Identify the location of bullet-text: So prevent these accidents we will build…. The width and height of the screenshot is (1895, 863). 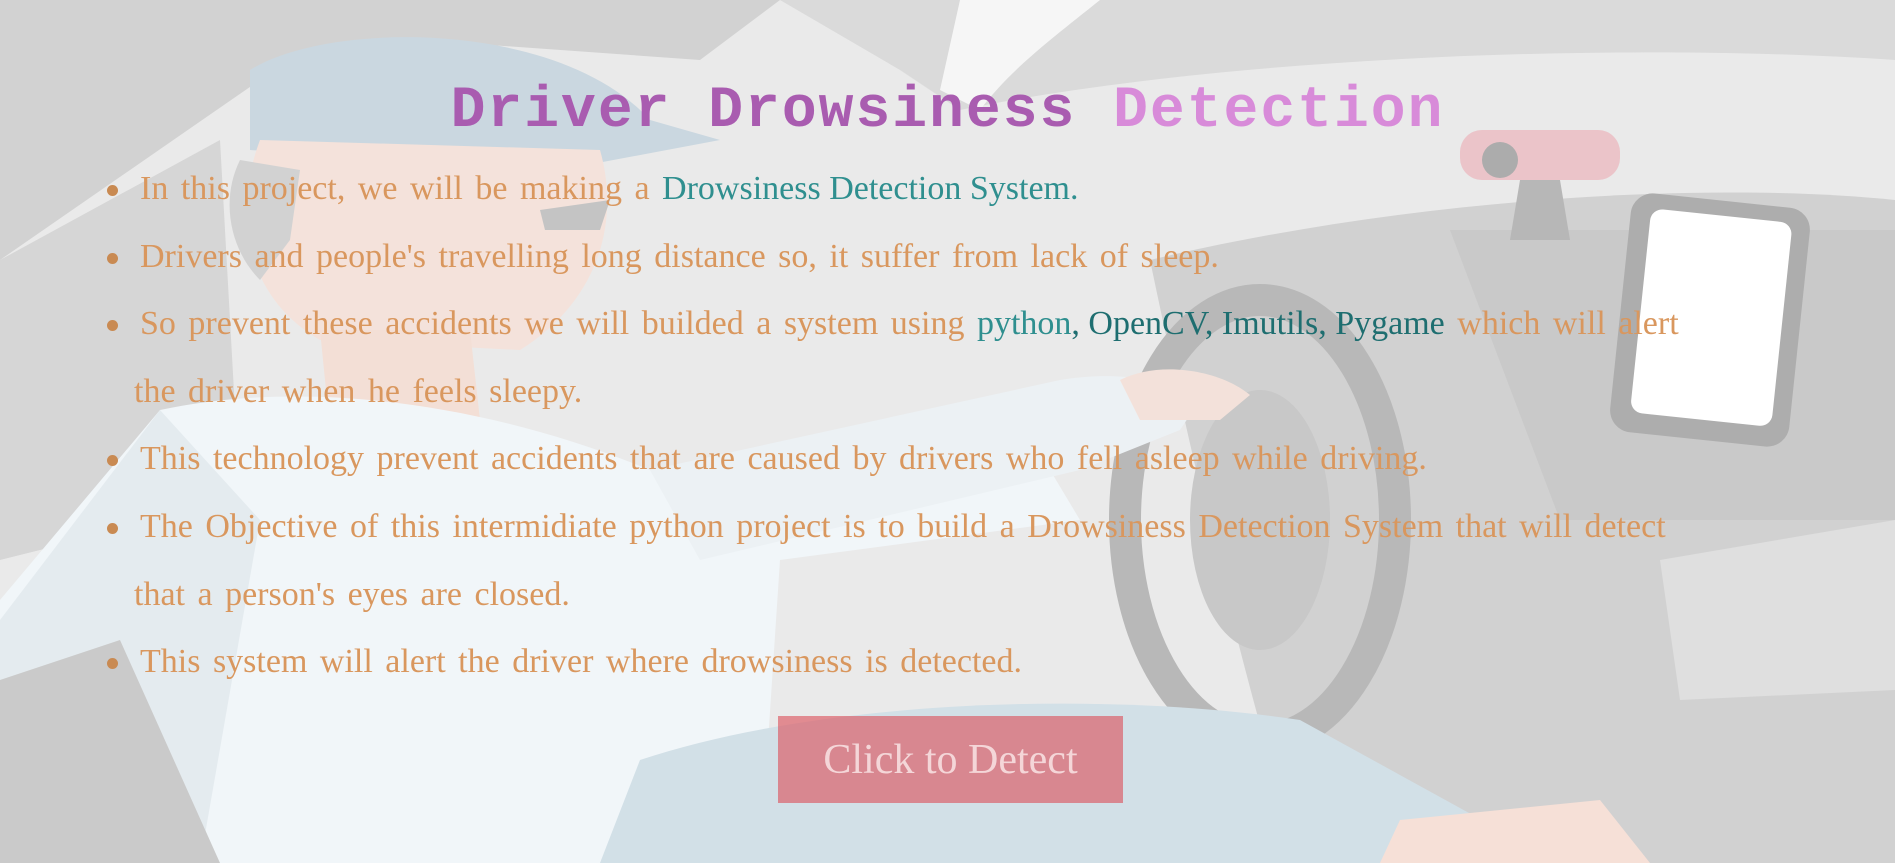
(558, 324).